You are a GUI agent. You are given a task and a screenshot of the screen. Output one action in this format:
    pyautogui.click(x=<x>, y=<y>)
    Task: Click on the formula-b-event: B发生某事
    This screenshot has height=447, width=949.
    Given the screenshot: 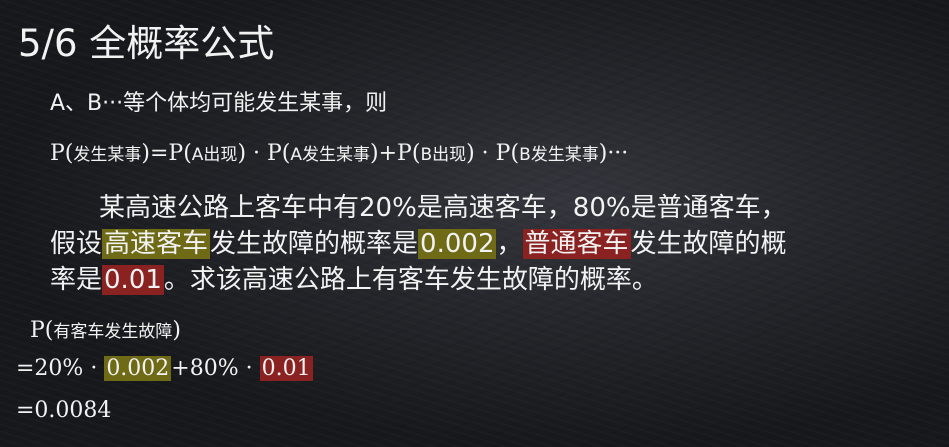 What is the action you would take?
    pyautogui.click(x=559, y=155)
    